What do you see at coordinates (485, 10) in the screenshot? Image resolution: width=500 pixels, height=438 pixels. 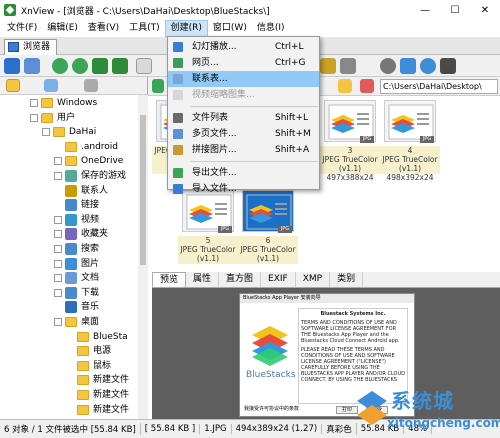 I see `close-button: ✕` at bounding box center [485, 10].